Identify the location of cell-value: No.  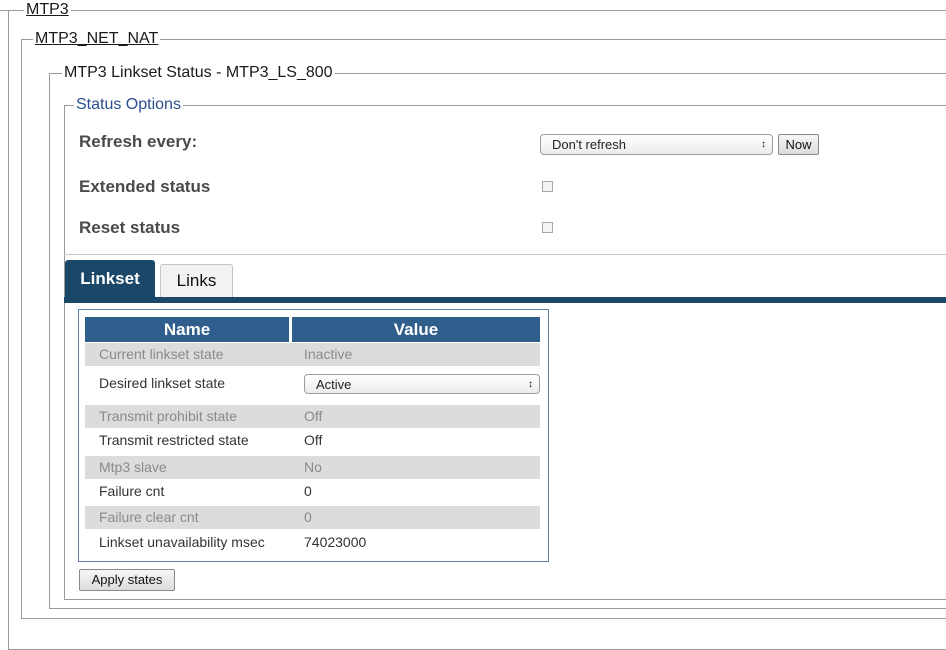
(313, 467).